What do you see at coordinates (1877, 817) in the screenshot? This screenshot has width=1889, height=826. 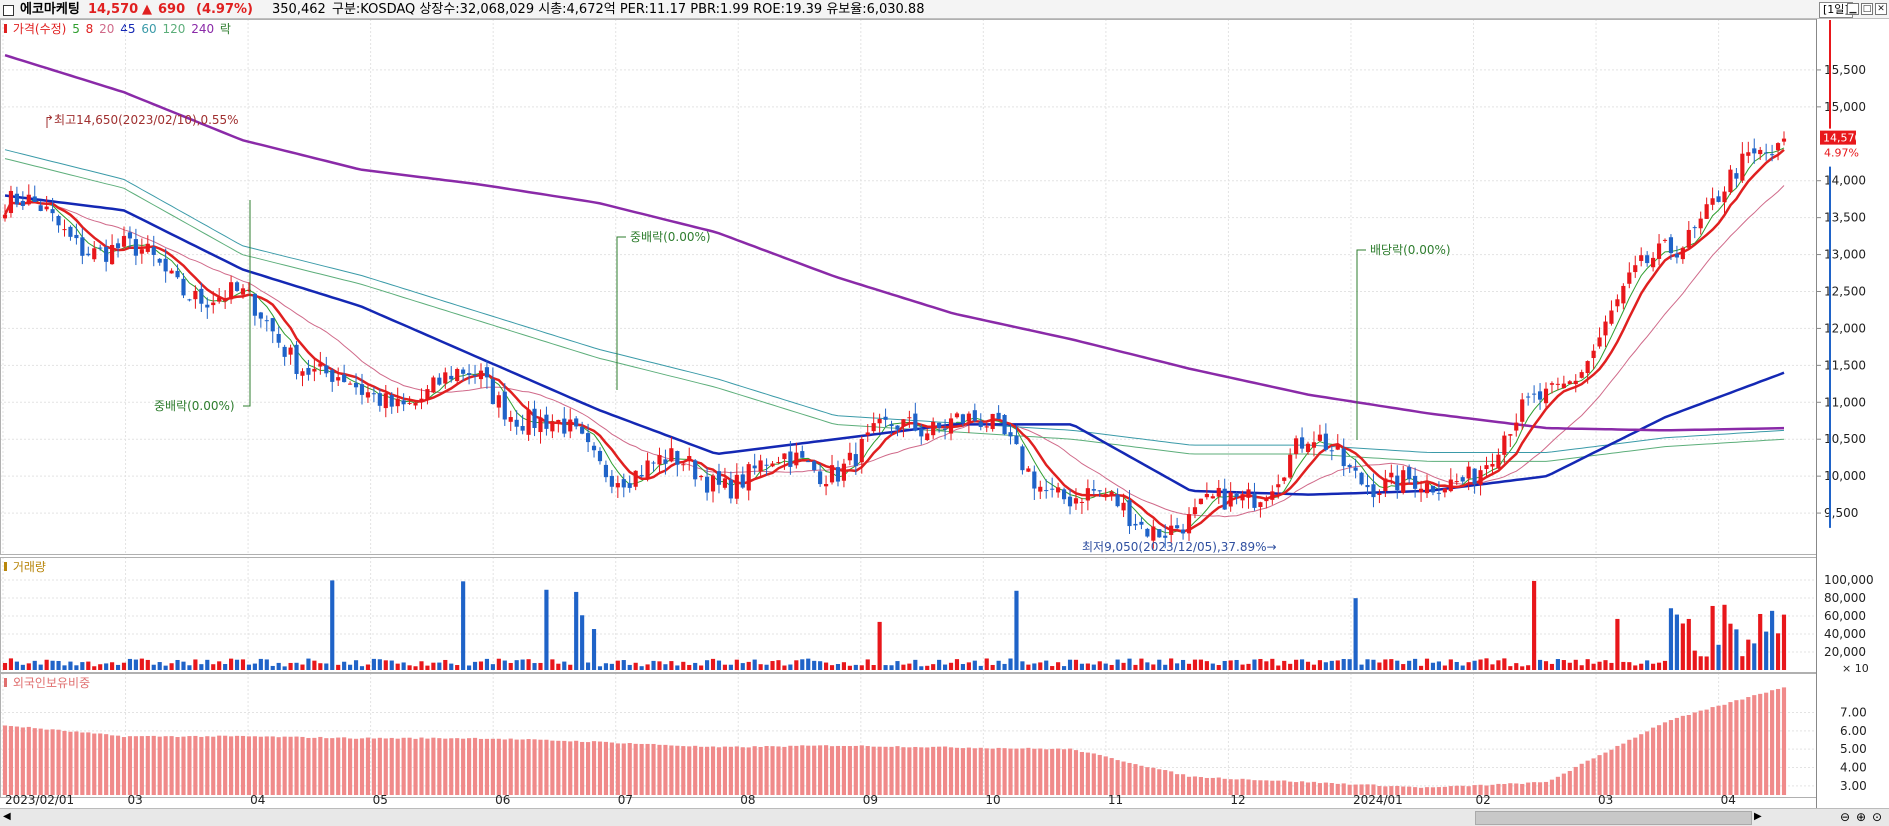 I see `zoom-reset-icon: ⊙` at bounding box center [1877, 817].